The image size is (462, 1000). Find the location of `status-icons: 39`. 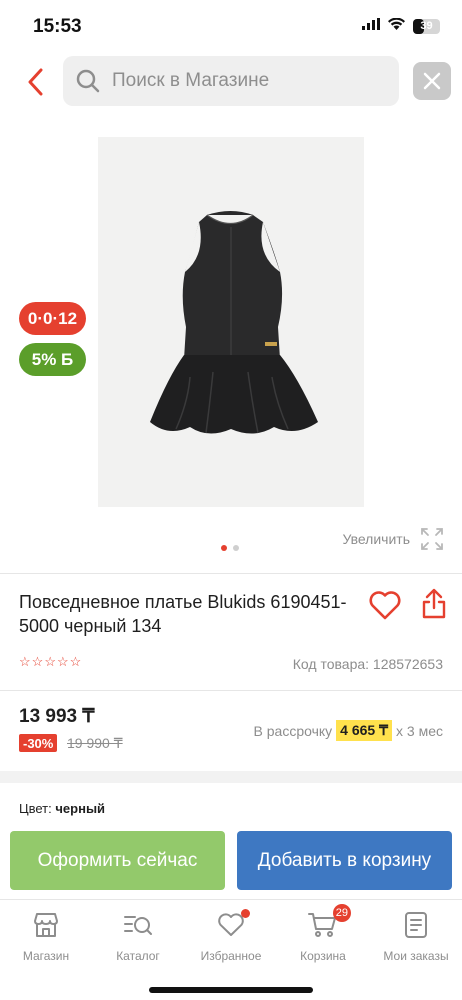

status-icons: 39 is located at coordinates (401, 26).